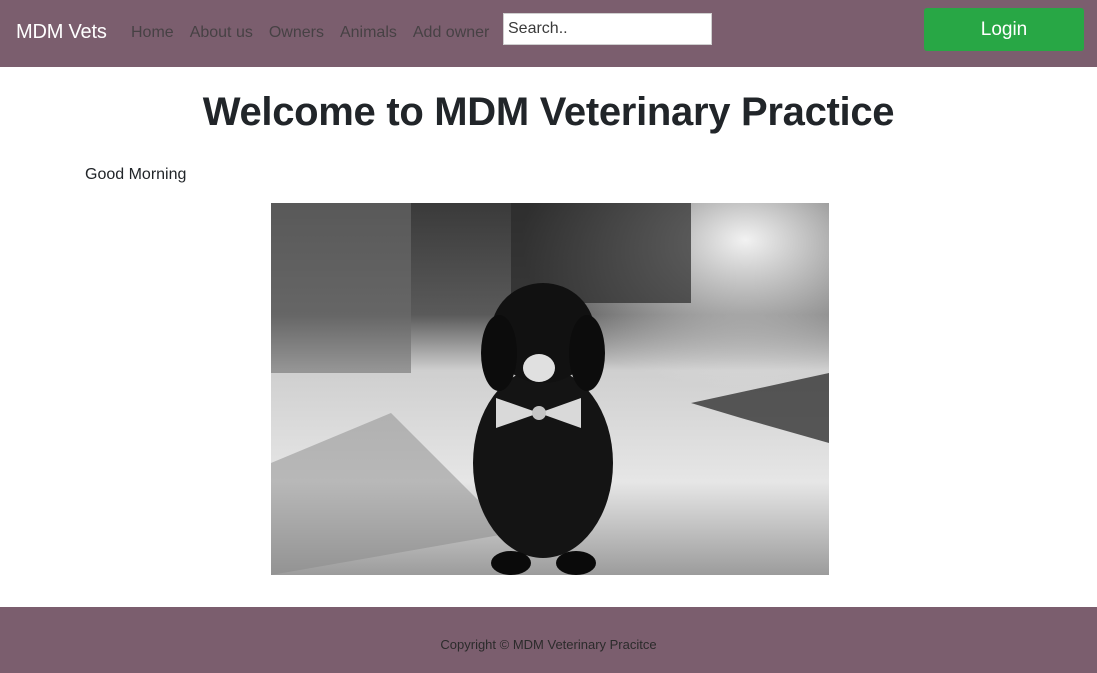 Image resolution: width=1097 pixels, height=673 pixels. I want to click on nav-link-owners: Owners, so click(296, 33).